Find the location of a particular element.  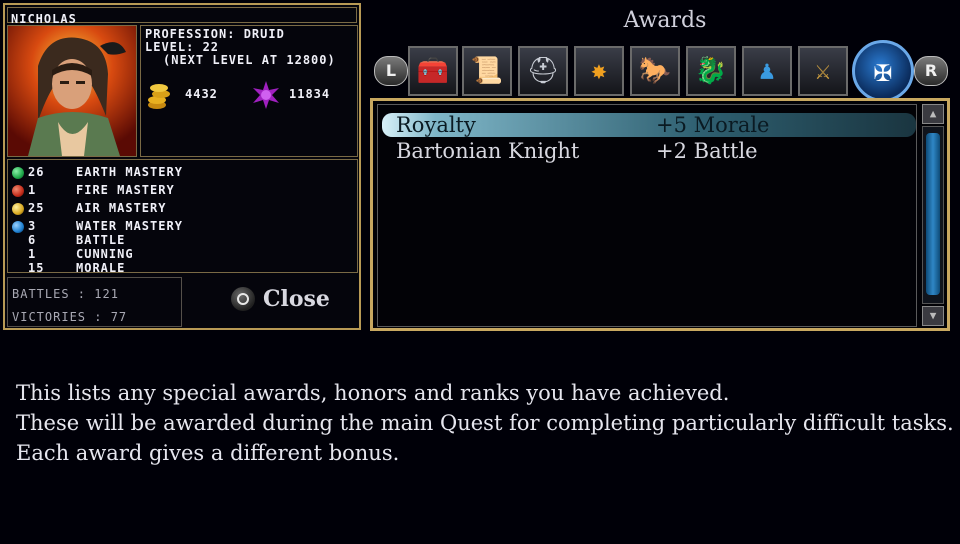

tab-treasure: 🧰 is located at coordinates (433, 71).